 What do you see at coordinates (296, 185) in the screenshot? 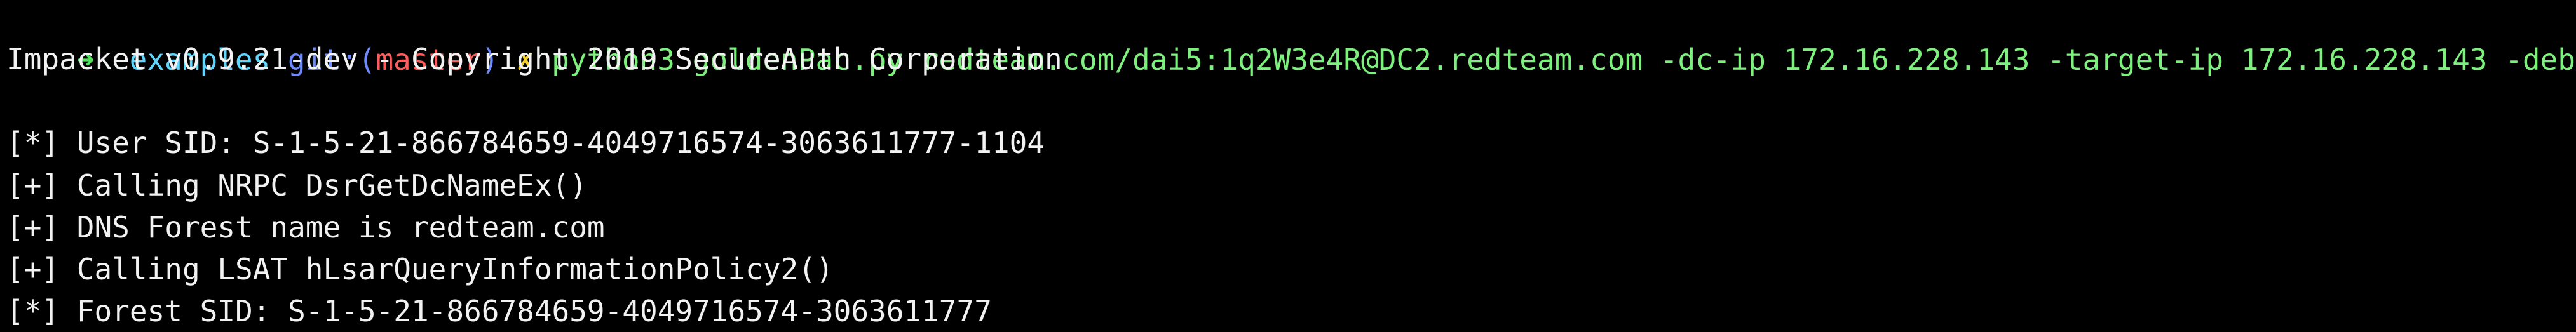
I see `output-line-nrpc-call: [+] Calling NRPC DsrGetDcNameEx()` at bounding box center [296, 185].